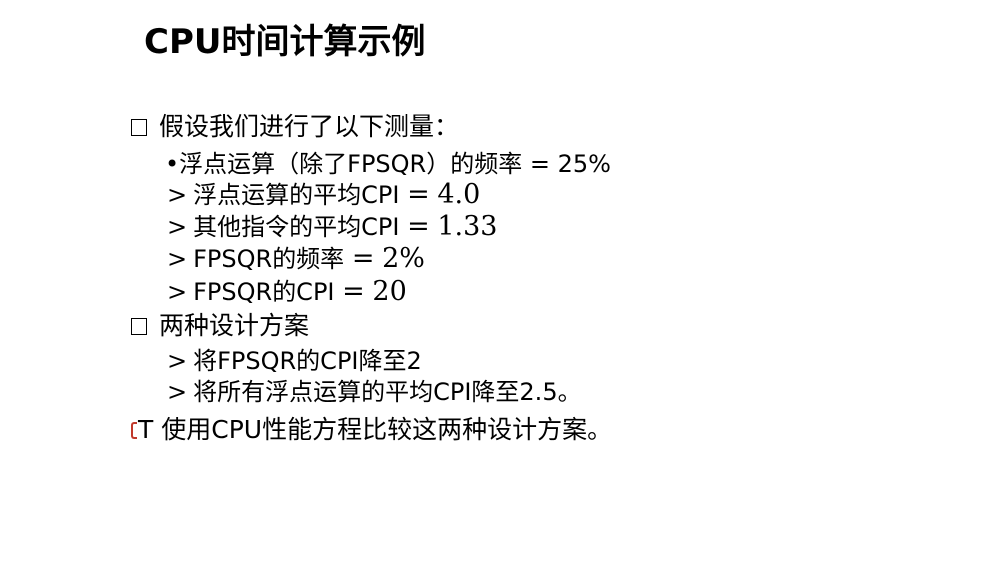 The height and width of the screenshot is (566, 1006). Describe the element at coordinates (307, 361) in the screenshot. I see `sub-item-text: 将FPSQR的CPI降至2` at that location.